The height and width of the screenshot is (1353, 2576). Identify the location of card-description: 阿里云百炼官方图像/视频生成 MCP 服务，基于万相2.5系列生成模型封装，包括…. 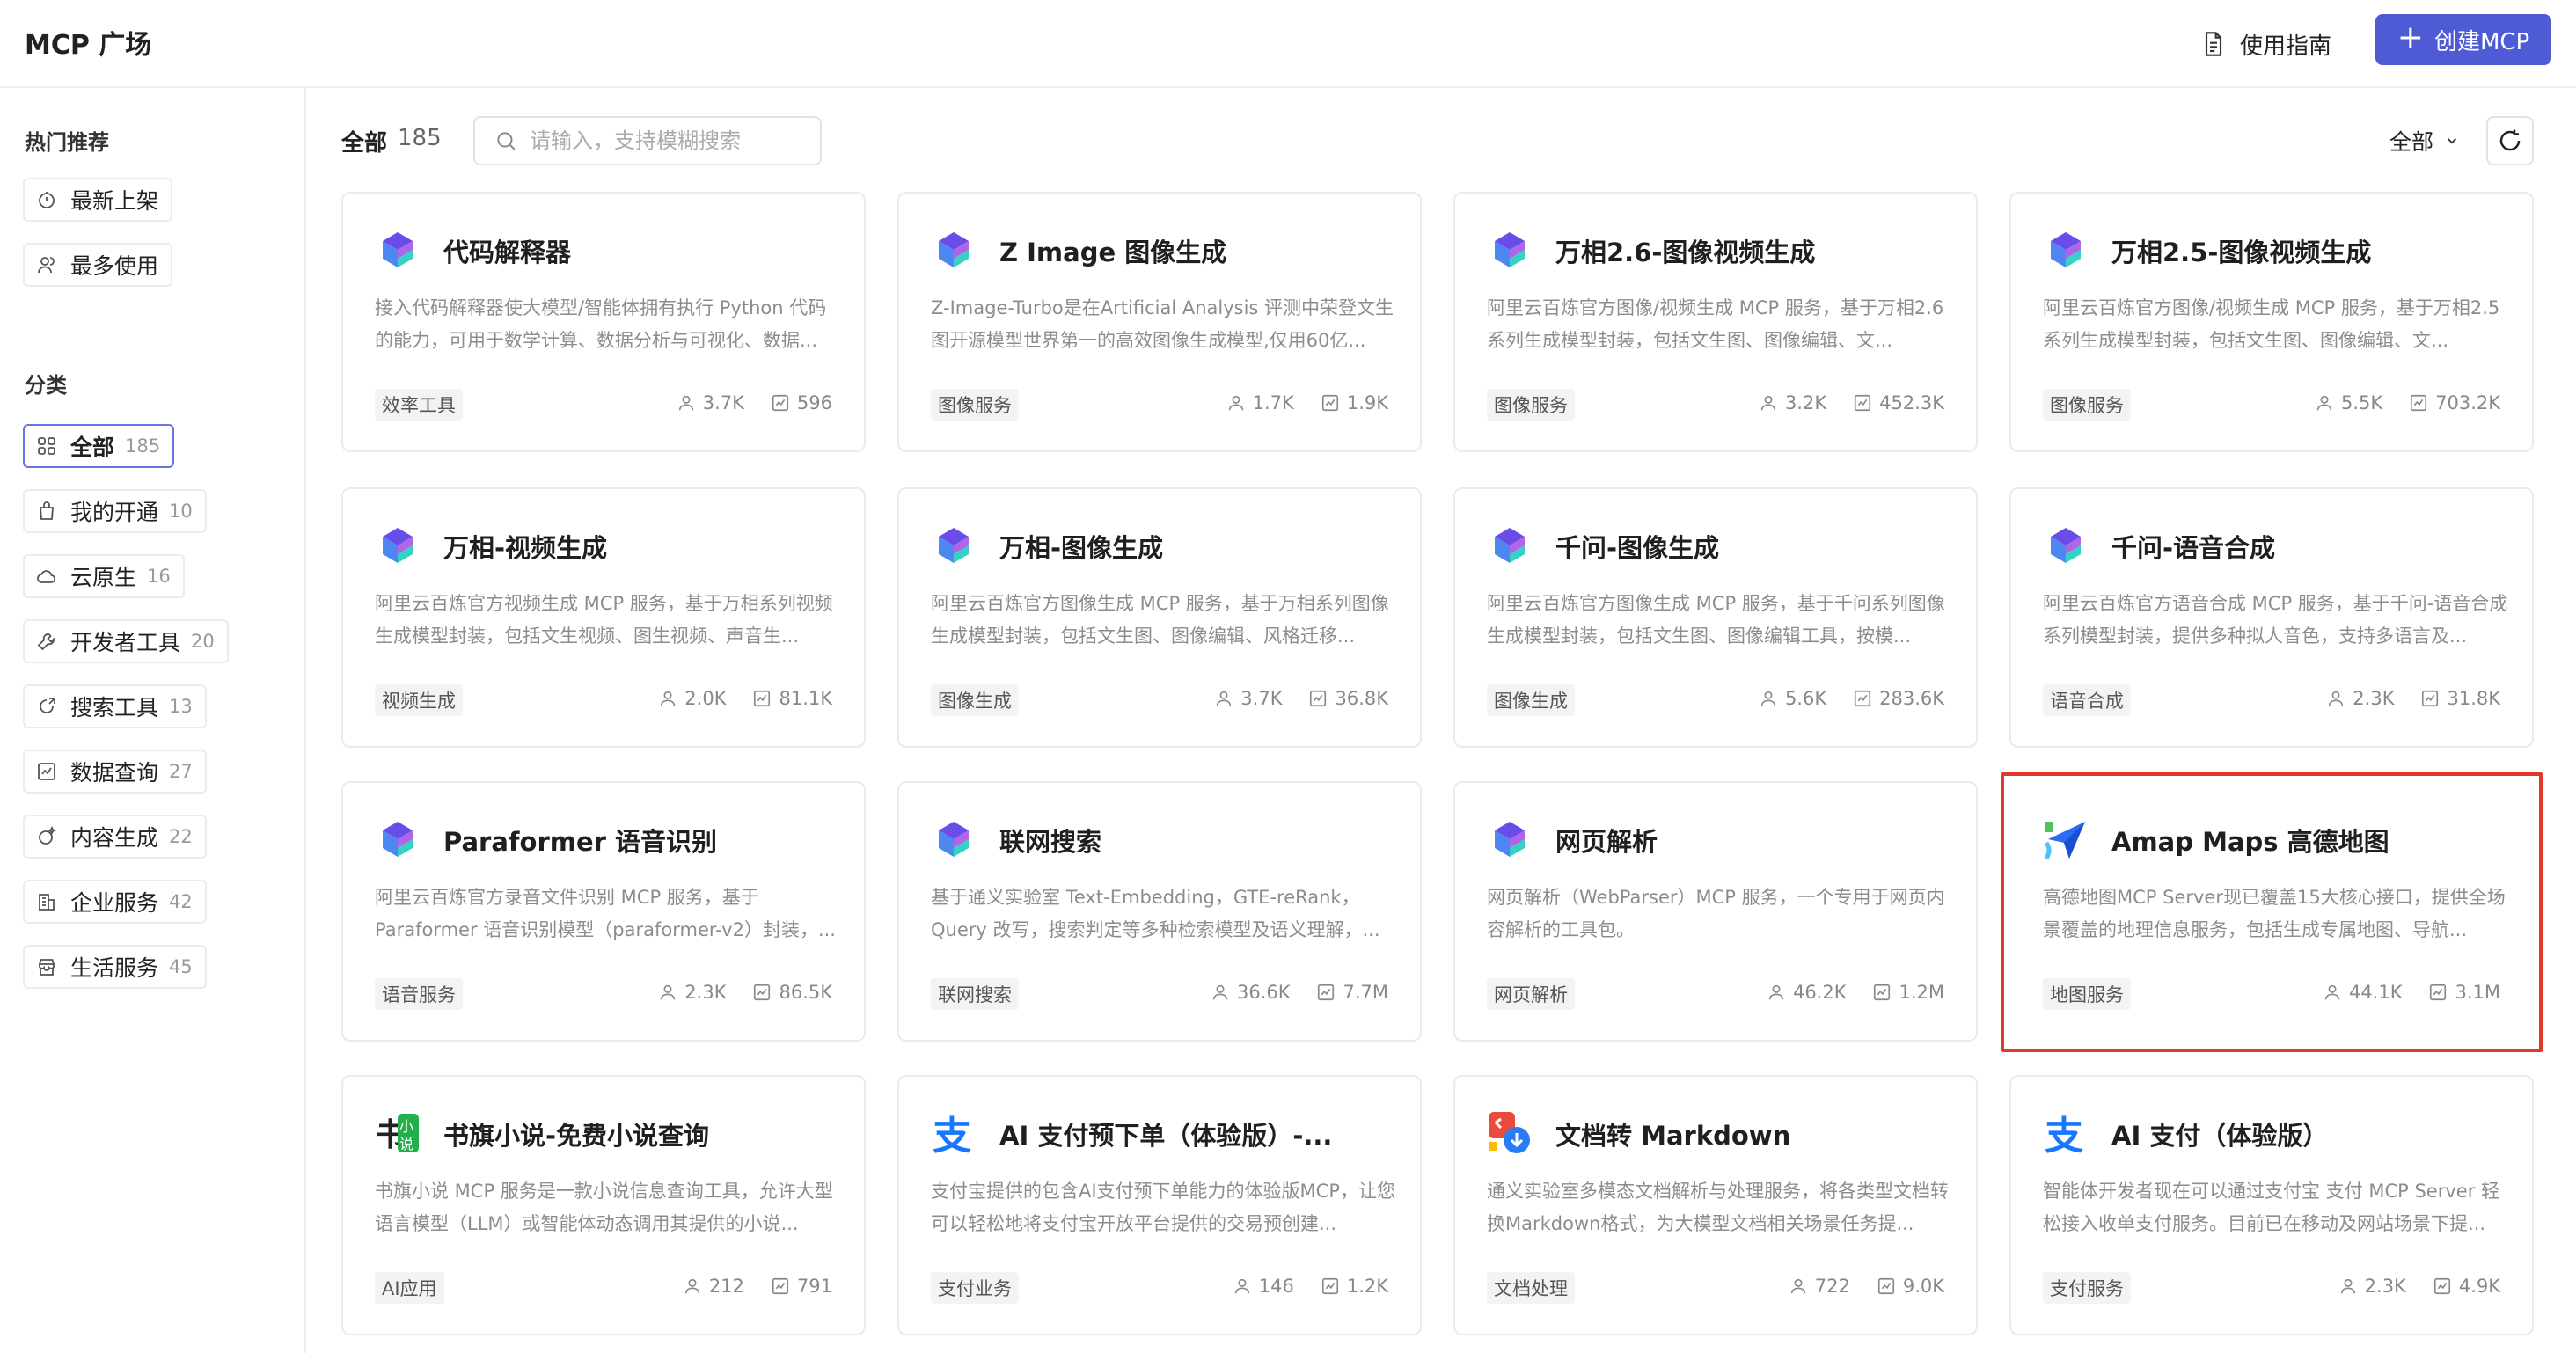
(2271, 324).